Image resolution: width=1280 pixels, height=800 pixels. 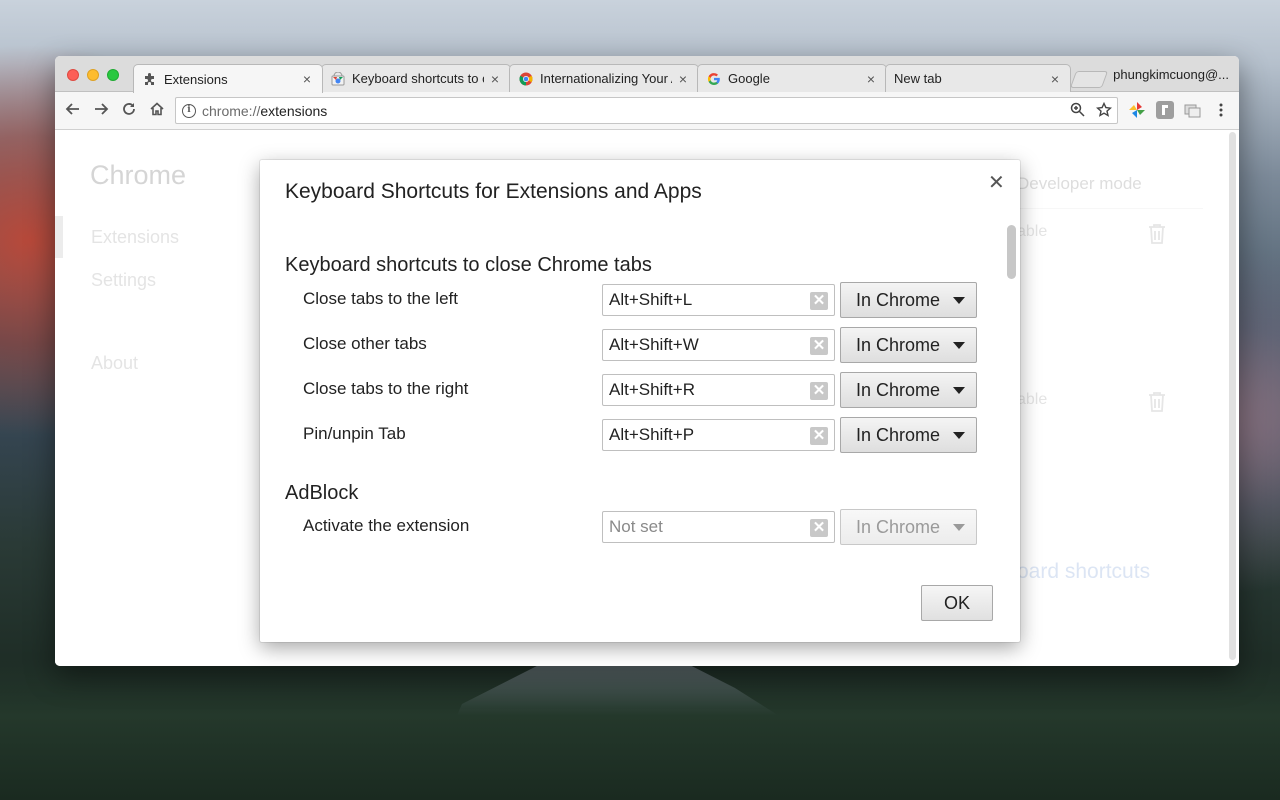 What do you see at coordinates (1077, 112) in the screenshot?
I see `zoom-icon` at bounding box center [1077, 112].